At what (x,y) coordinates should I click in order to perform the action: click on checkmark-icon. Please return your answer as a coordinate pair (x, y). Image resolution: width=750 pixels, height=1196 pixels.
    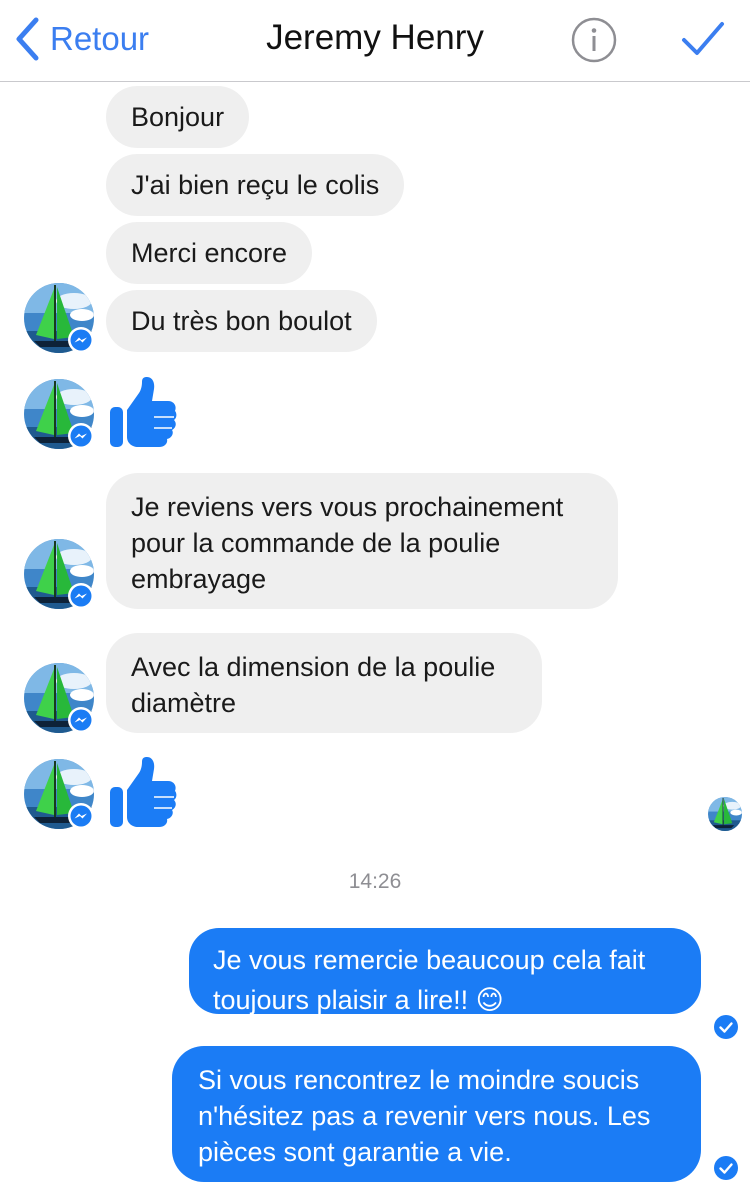
    Looking at the image, I should click on (703, 39).